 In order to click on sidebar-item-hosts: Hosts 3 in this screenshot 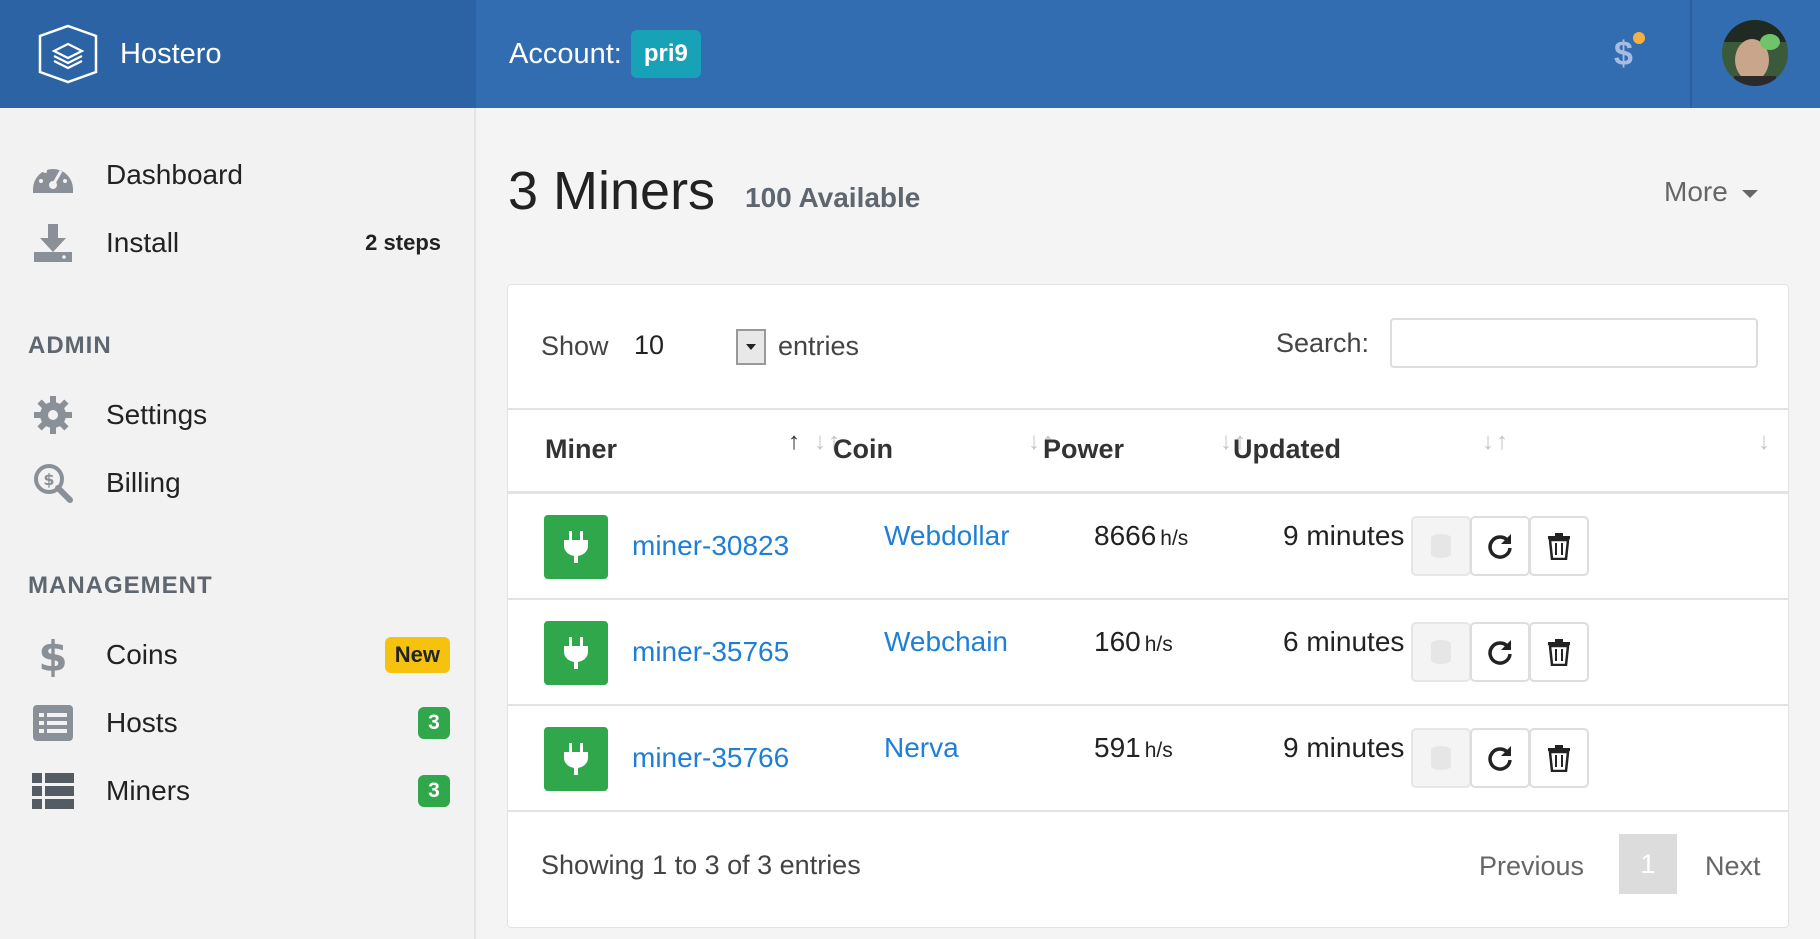, I will do `click(238, 723)`.